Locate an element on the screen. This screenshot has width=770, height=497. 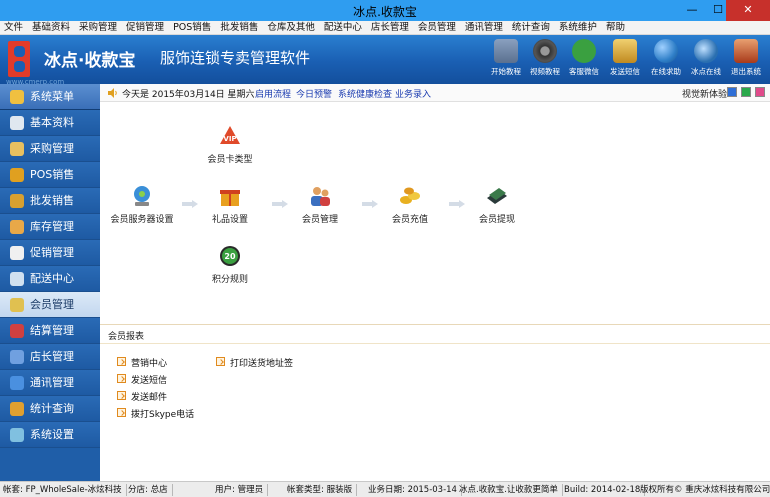
today-alert-link: 今日预警 is located at coordinates (314, 93).